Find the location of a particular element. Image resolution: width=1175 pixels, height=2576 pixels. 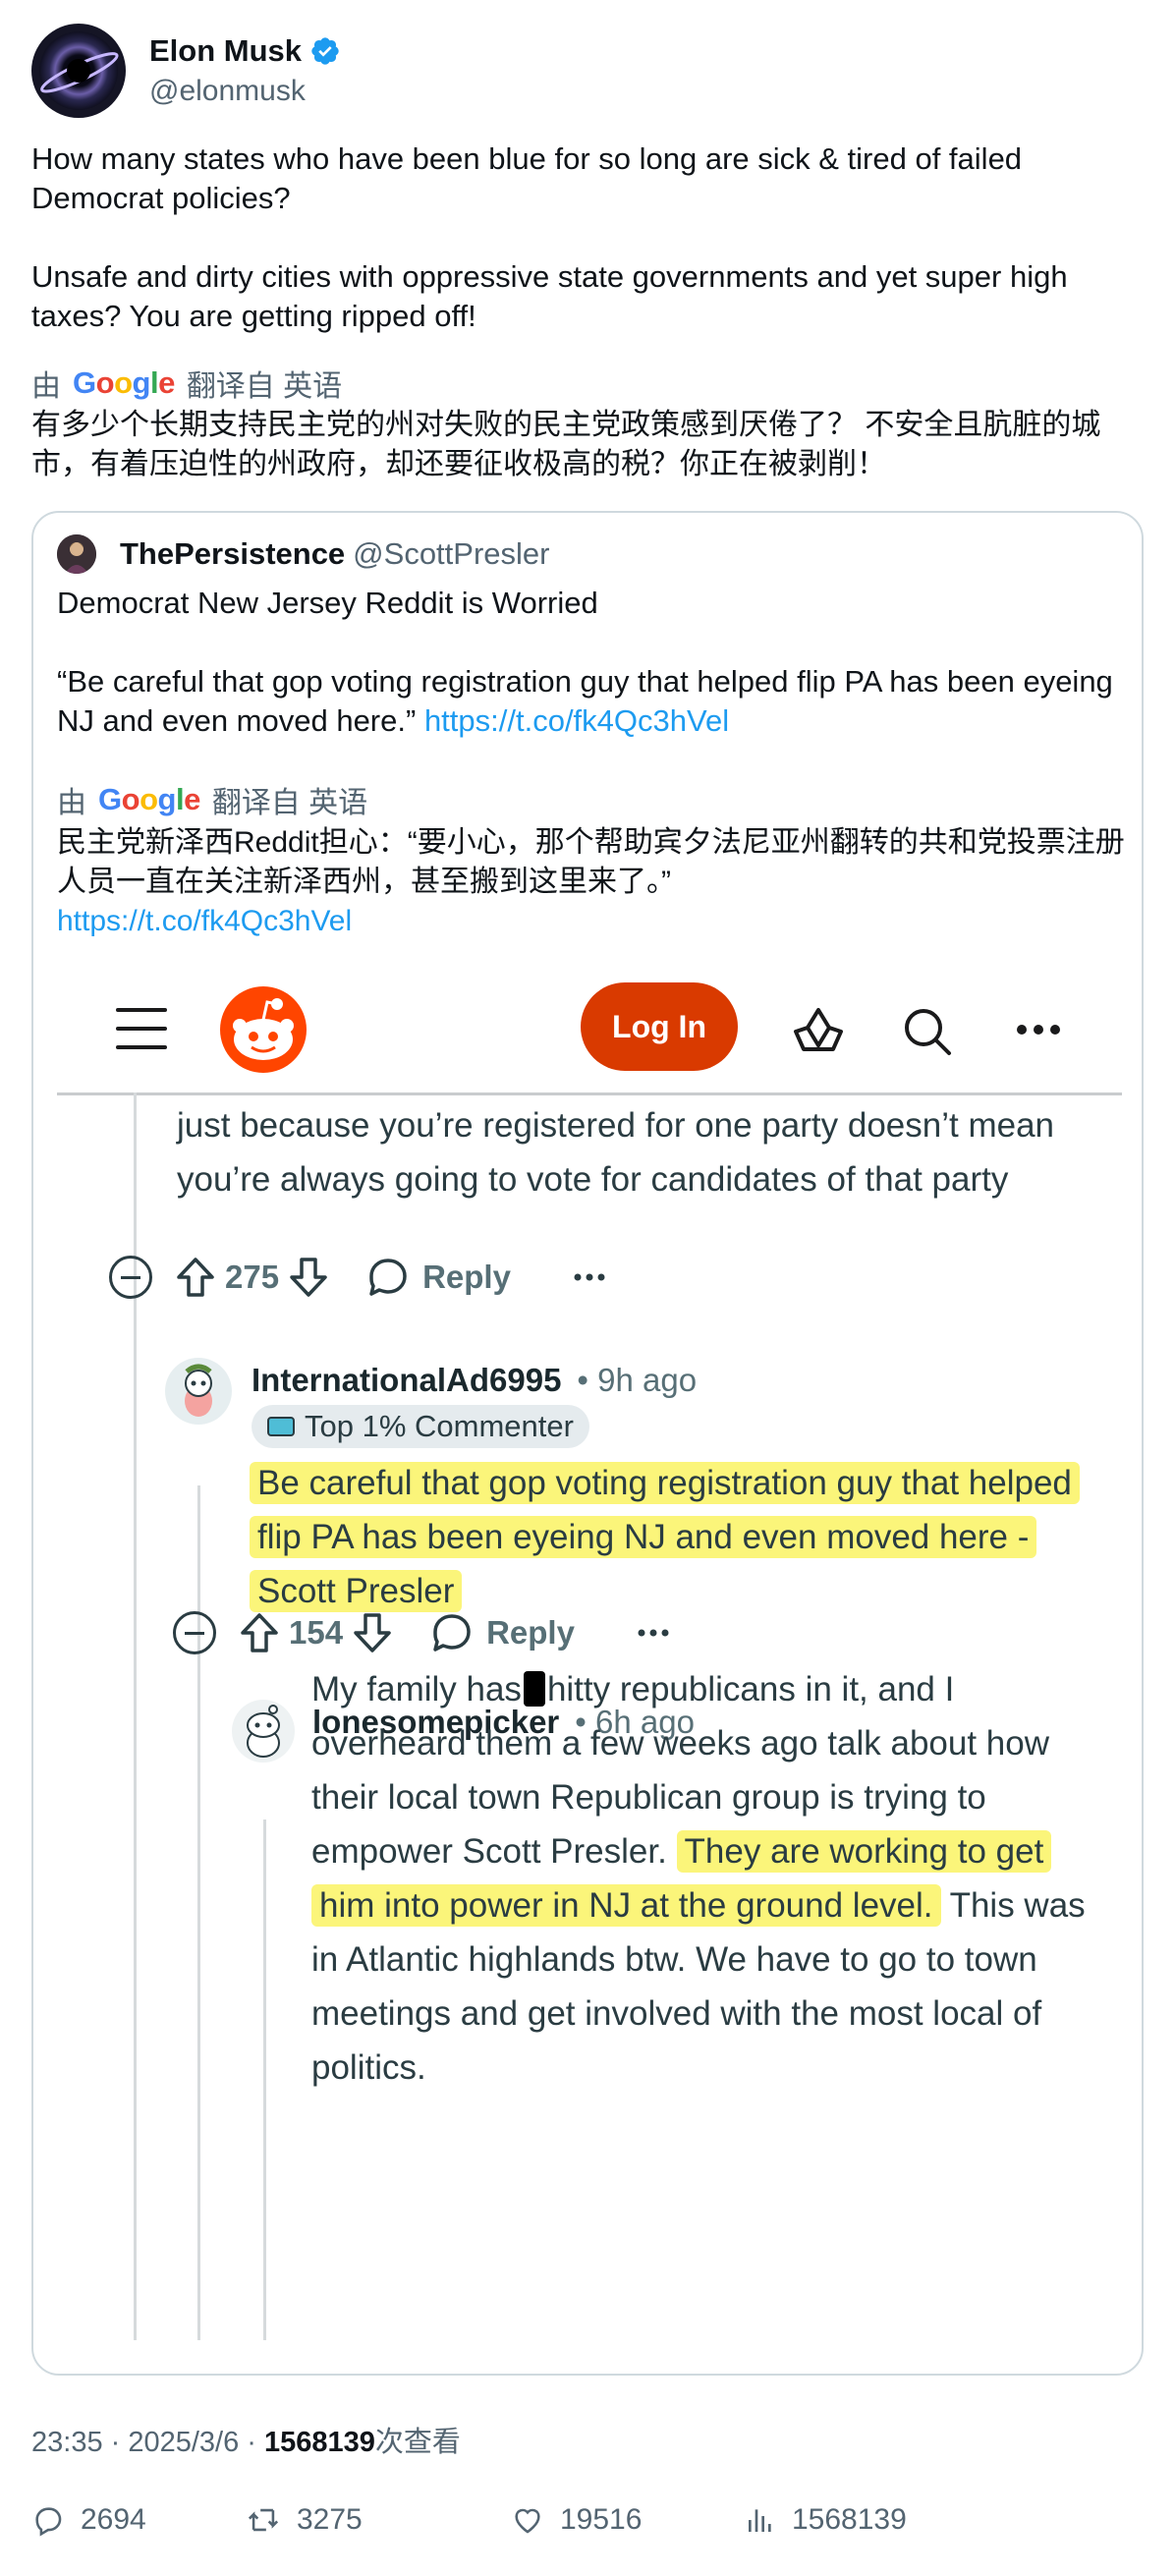

quoted-link: https://t.co/fk4Qc3hVel is located at coordinates (576, 720).